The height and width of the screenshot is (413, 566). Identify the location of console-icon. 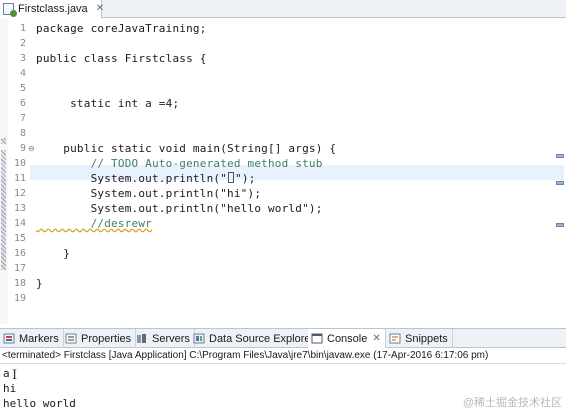
(317, 338).